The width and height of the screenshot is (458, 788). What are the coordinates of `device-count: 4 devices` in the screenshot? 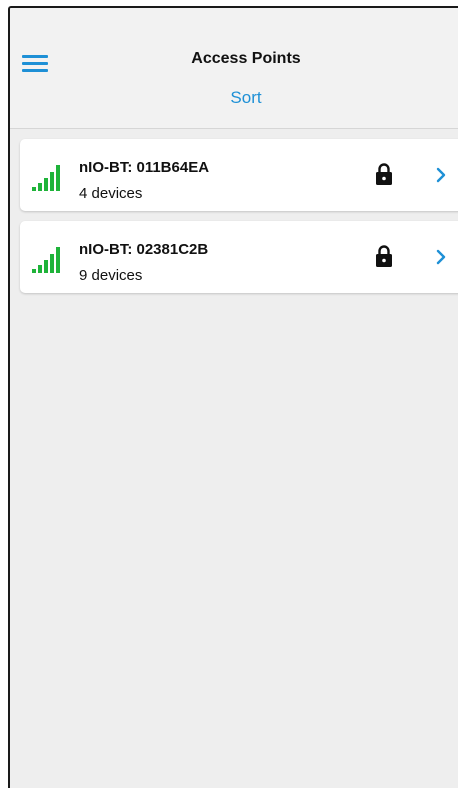 It's located at (111, 193).